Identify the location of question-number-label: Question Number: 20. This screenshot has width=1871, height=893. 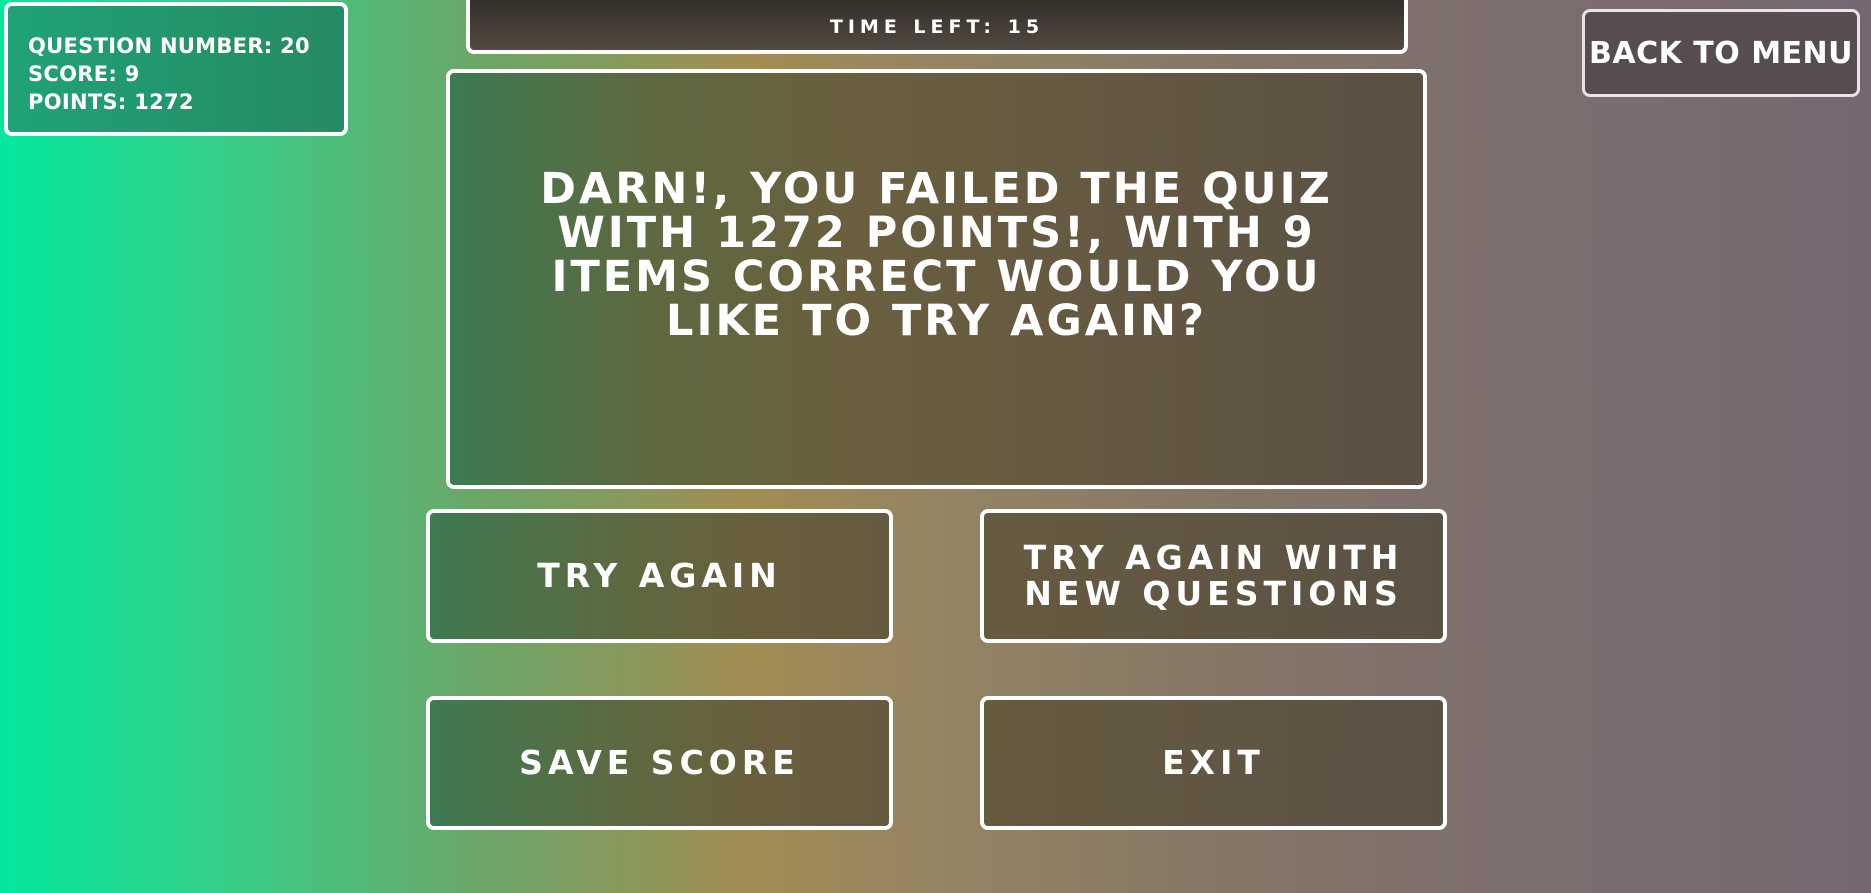
(169, 46).